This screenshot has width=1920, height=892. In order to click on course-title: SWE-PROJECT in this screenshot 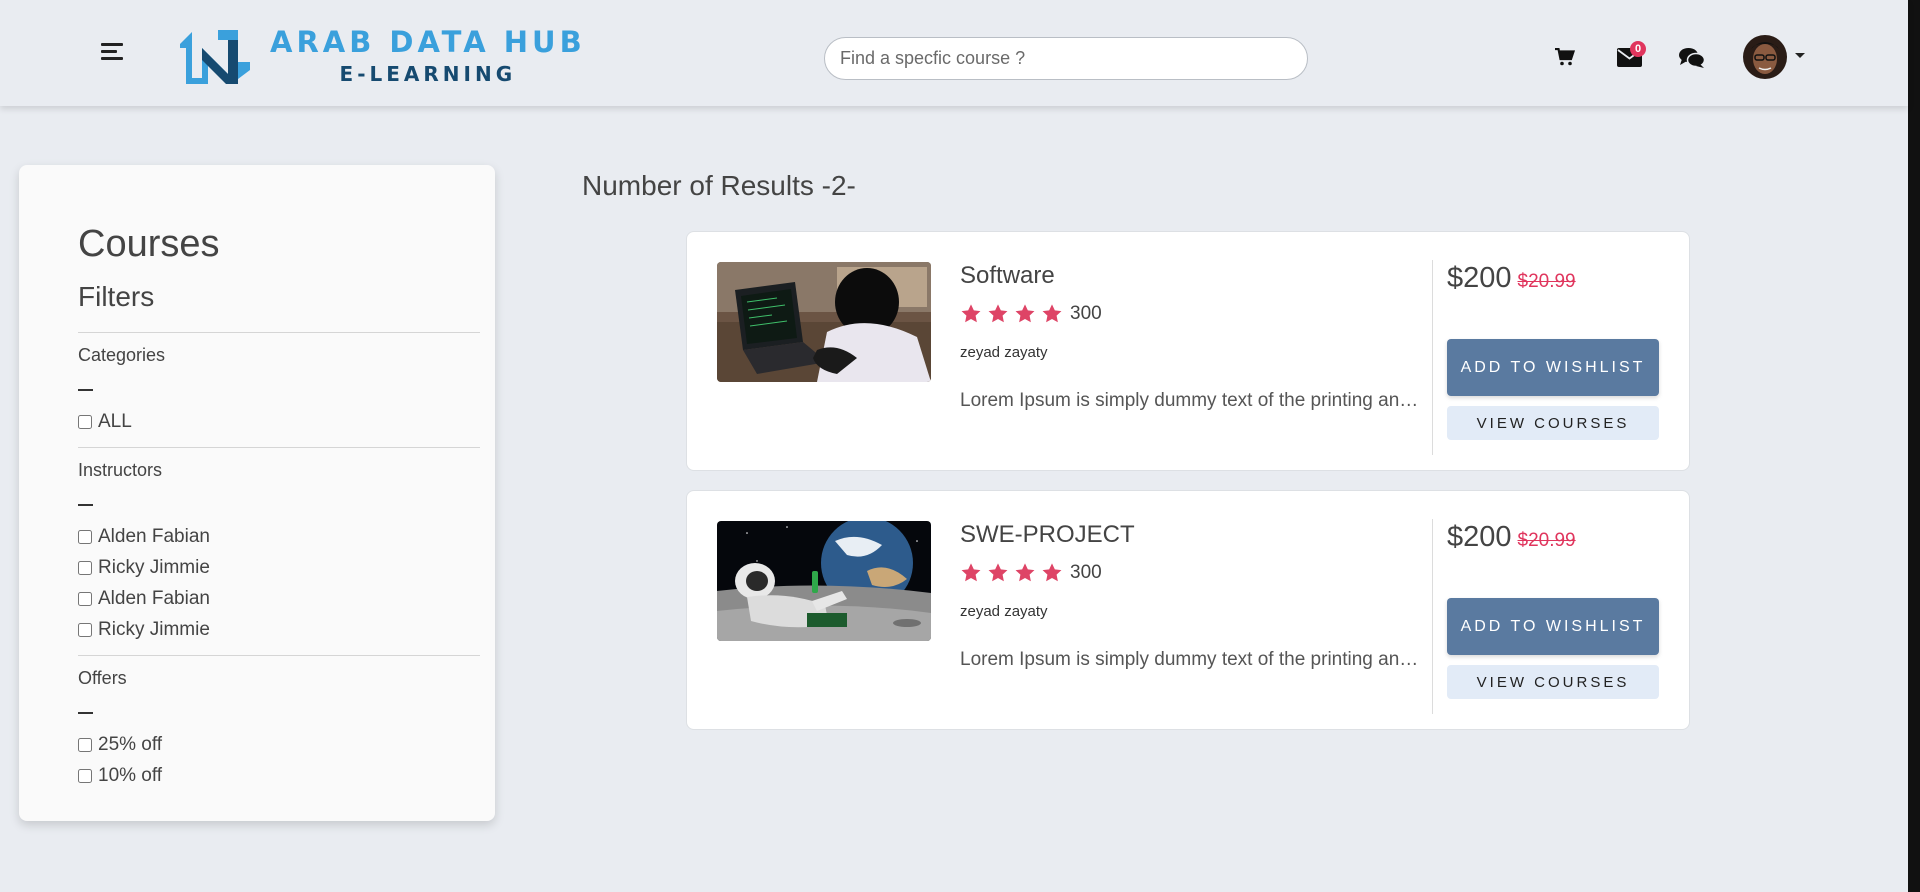, I will do `click(1047, 535)`.